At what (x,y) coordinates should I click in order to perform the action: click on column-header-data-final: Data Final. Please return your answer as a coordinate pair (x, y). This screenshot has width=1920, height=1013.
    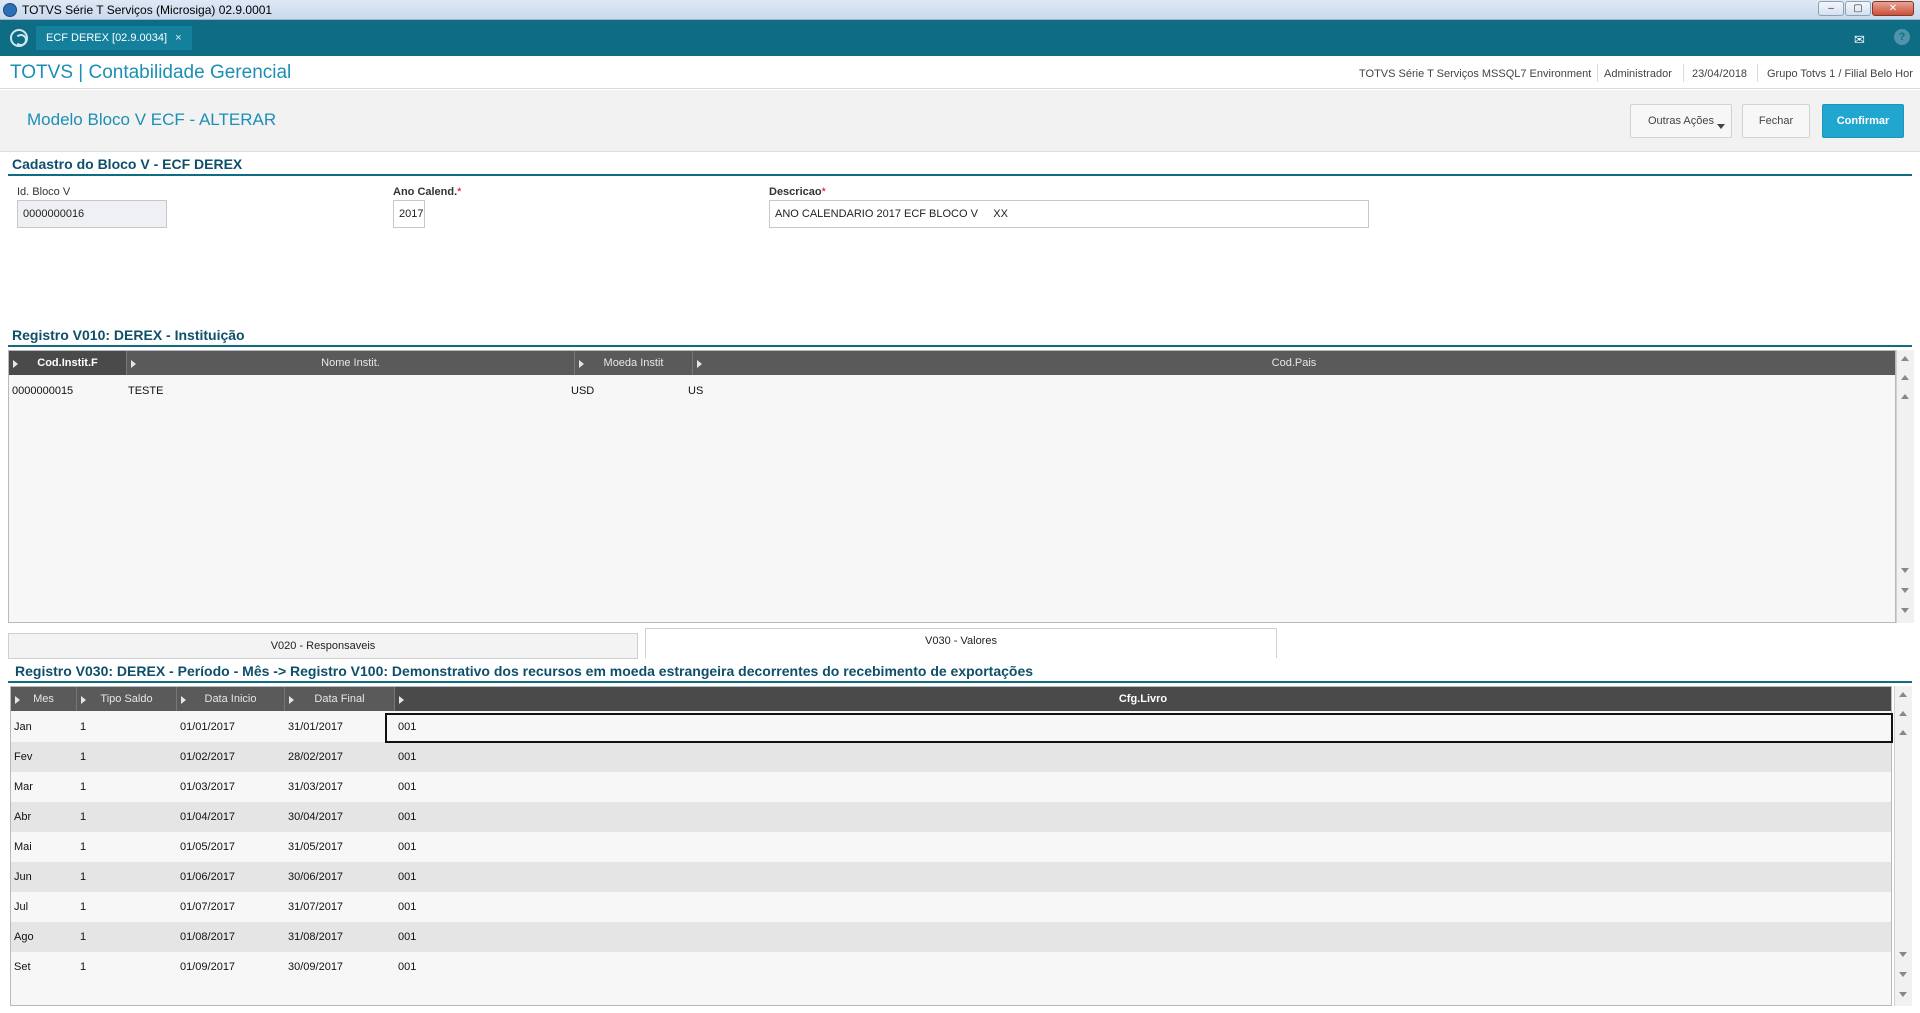
    Looking at the image, I should click on (340, 699).